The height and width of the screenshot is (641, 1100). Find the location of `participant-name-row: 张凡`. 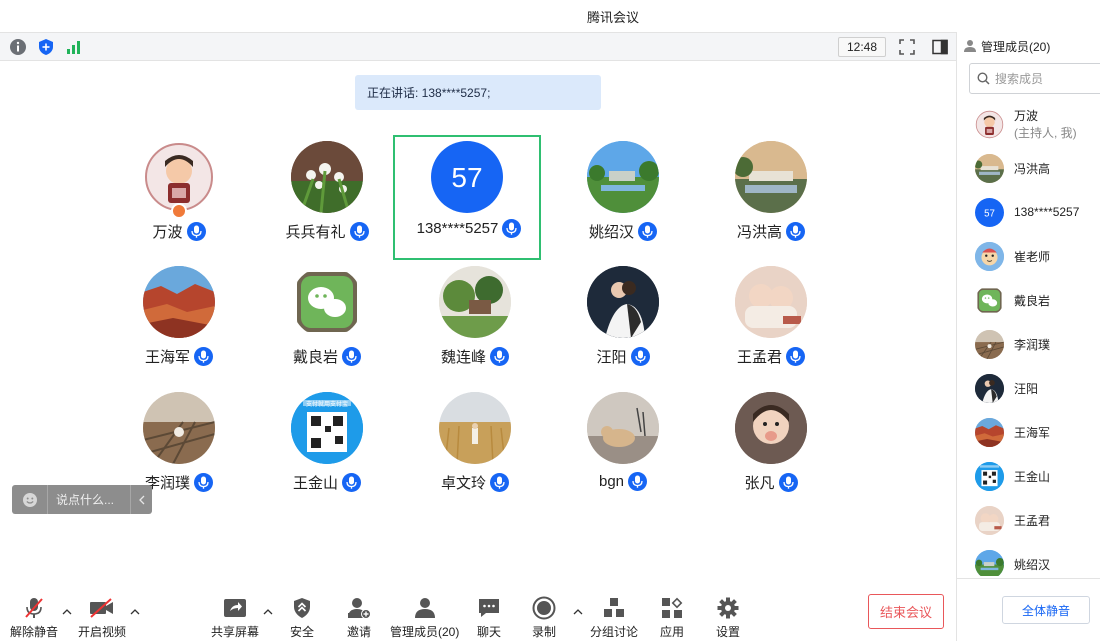

participant-name-row: 张凡 is located at coordinates (771, 482).